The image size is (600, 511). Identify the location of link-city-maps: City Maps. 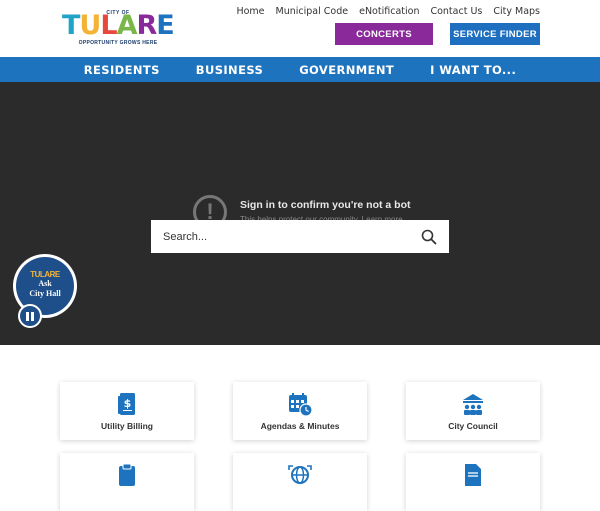
(516, 11).